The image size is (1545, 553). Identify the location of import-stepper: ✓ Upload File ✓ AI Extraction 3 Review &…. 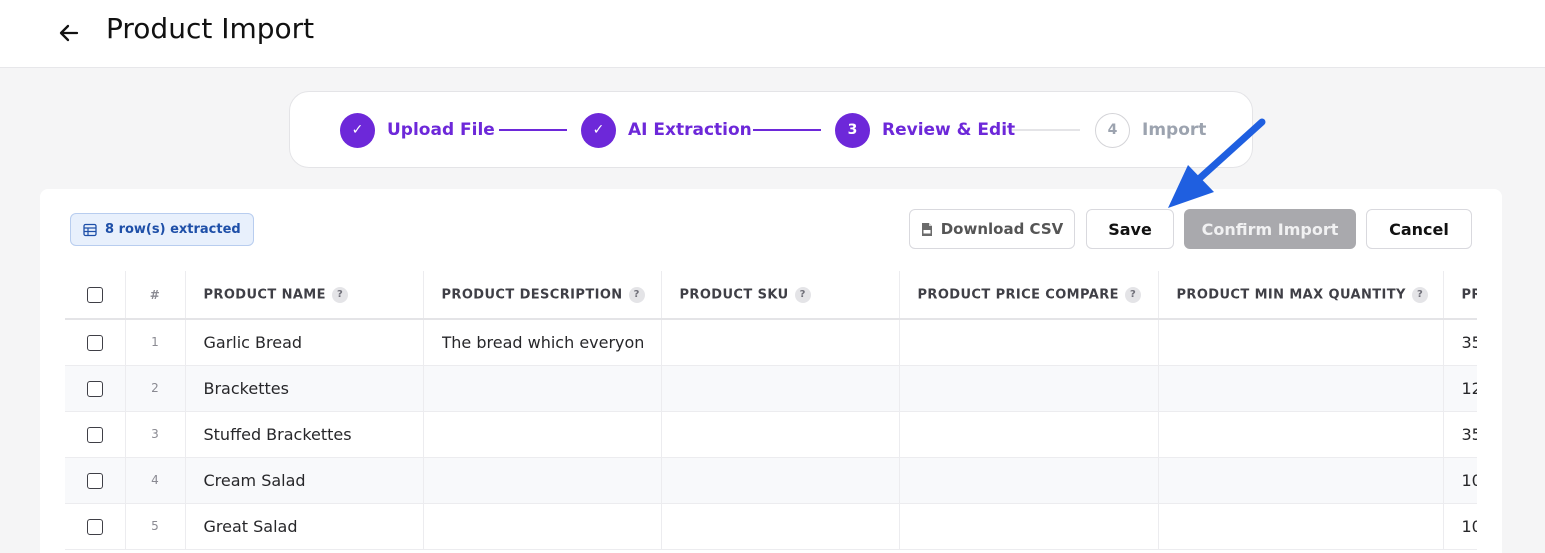
(771, 129).